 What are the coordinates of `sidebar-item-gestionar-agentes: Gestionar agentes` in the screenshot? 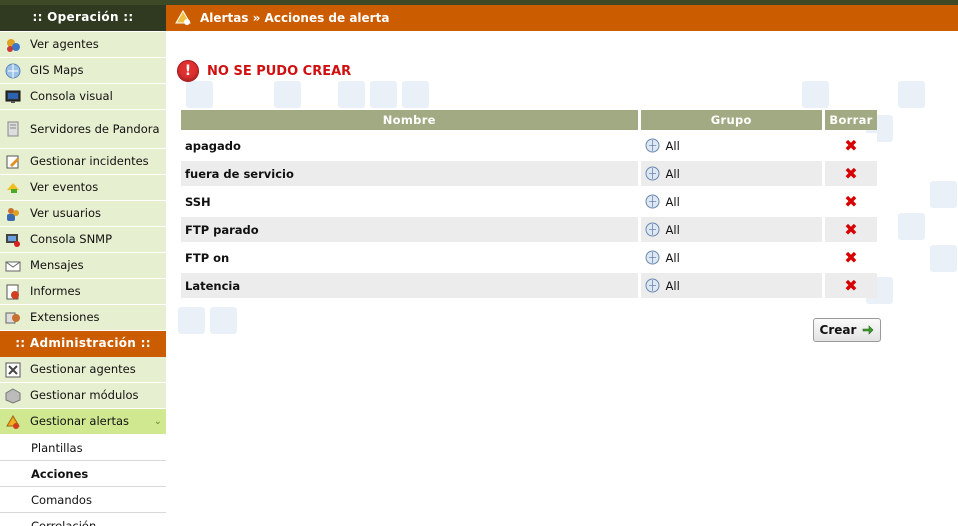 It's located at (83, 370).